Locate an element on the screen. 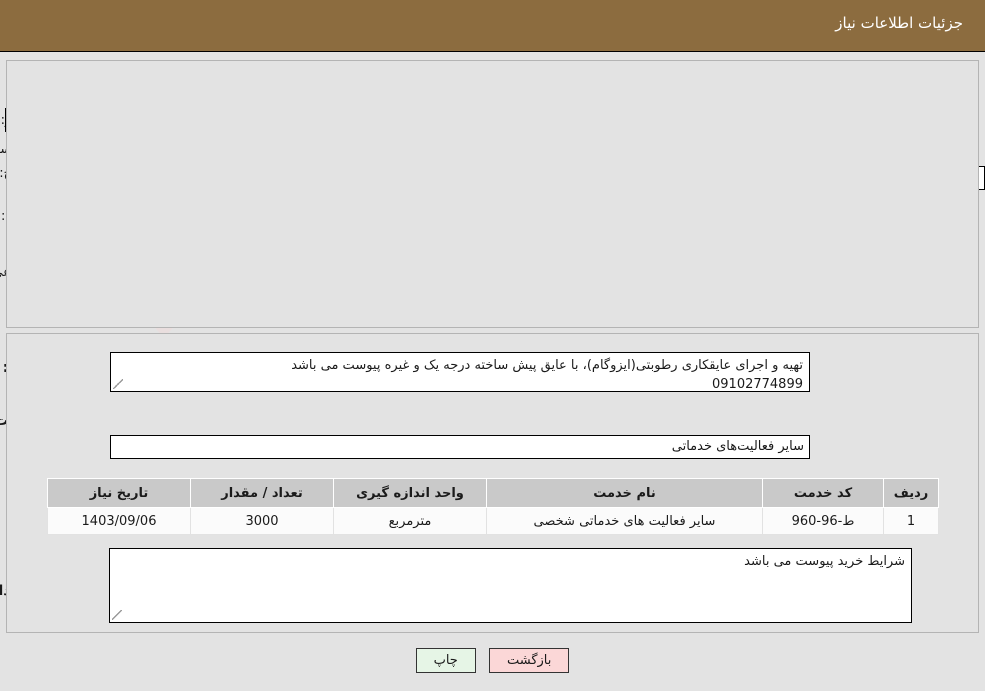 This screenshot has height=691, width=985. th-radif: ردیف is located at coordinates (911, 493).